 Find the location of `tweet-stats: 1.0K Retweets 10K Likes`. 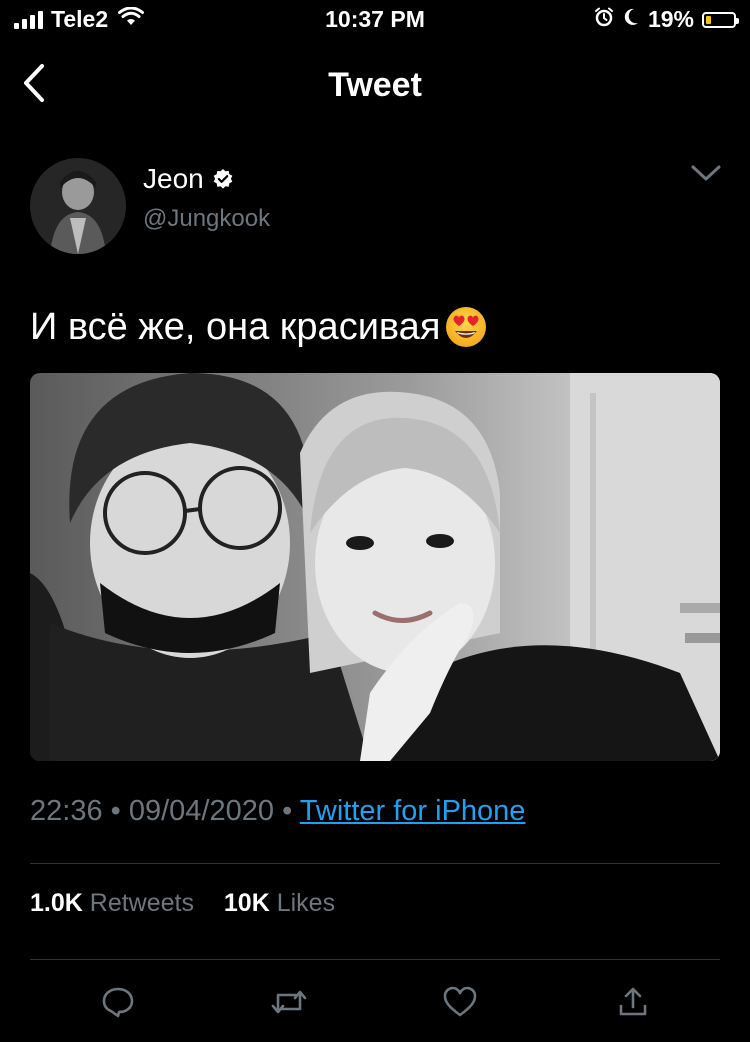

tweet-stats: 1.0K Retweets 10K Likes is located at coordinates (182, 903).